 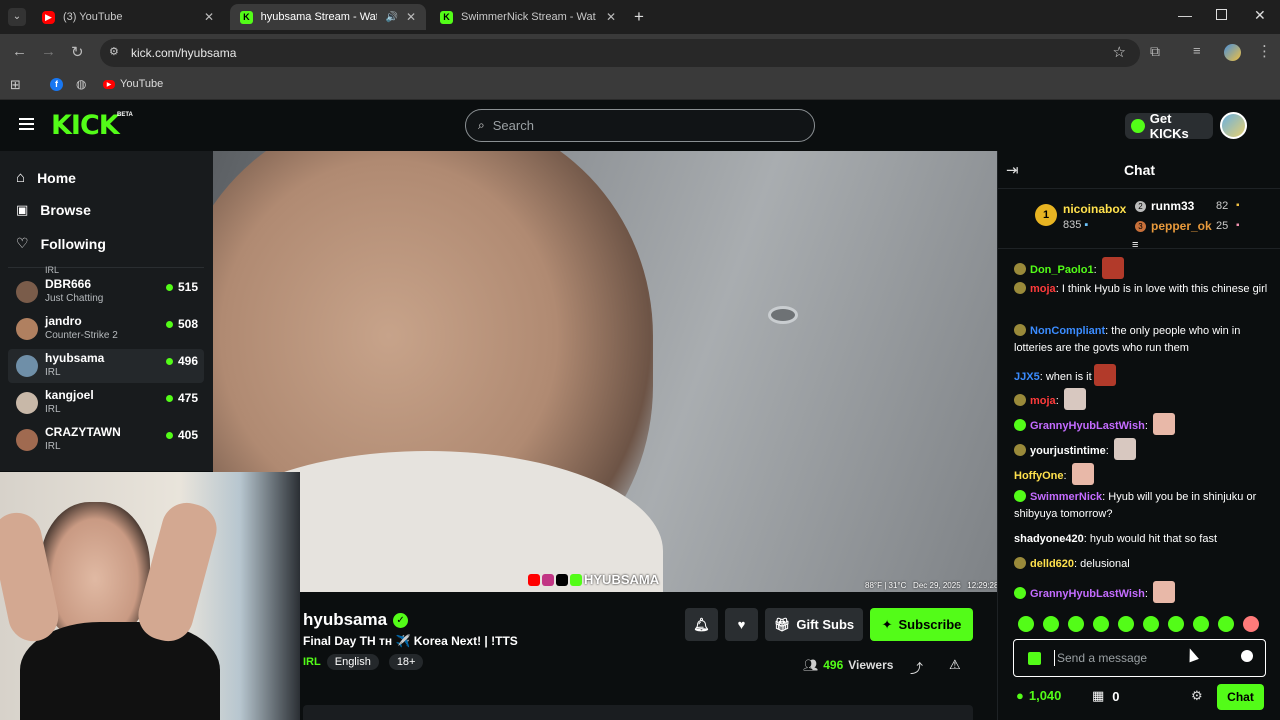 I want to click on chat-username: delld620, so click(x=1052, y=564).